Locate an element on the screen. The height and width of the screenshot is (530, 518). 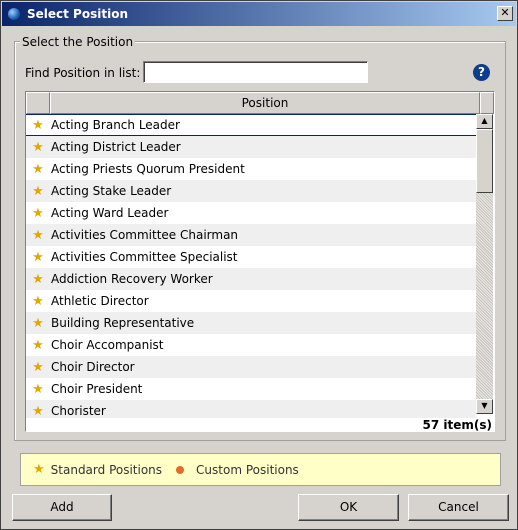
position-name: Choir President is located at coordinates (97, 389).